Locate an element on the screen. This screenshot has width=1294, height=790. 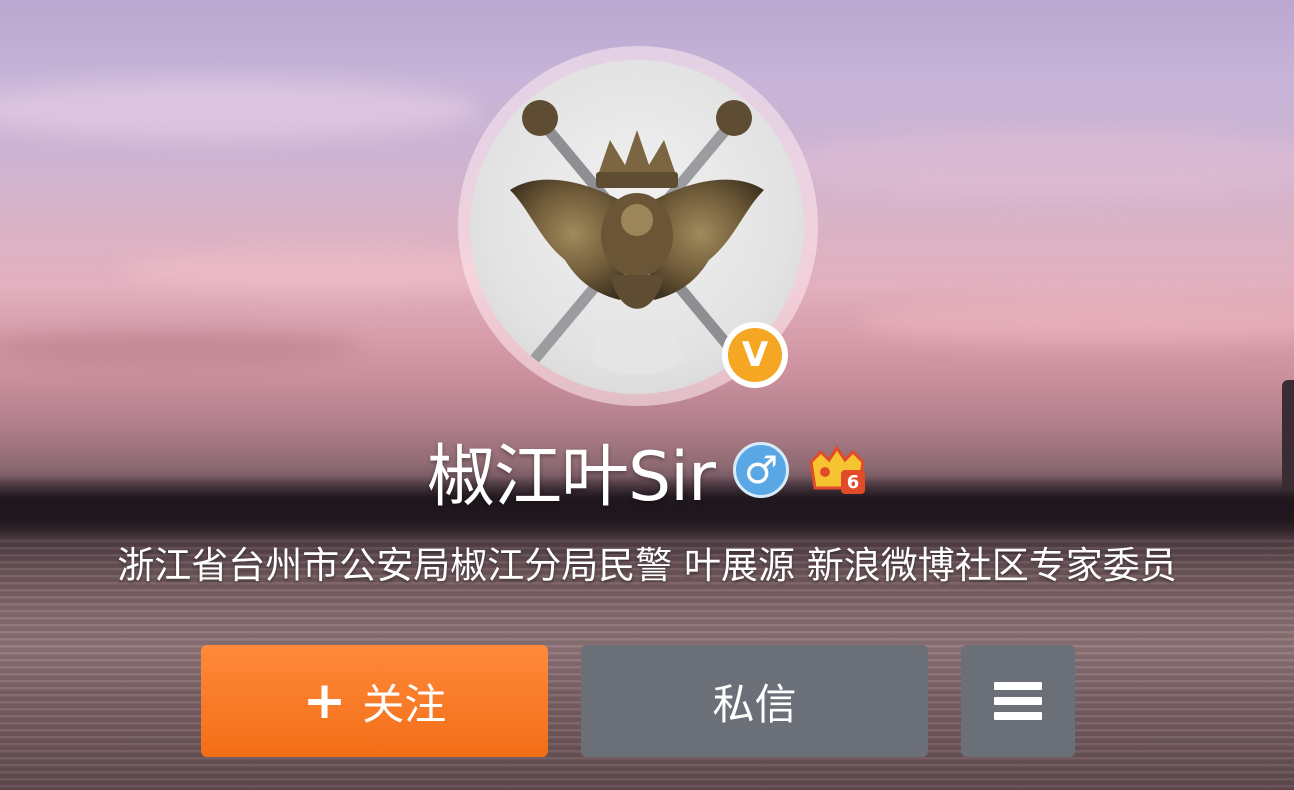
verified-icon: V is located at coordinates (755, 355).